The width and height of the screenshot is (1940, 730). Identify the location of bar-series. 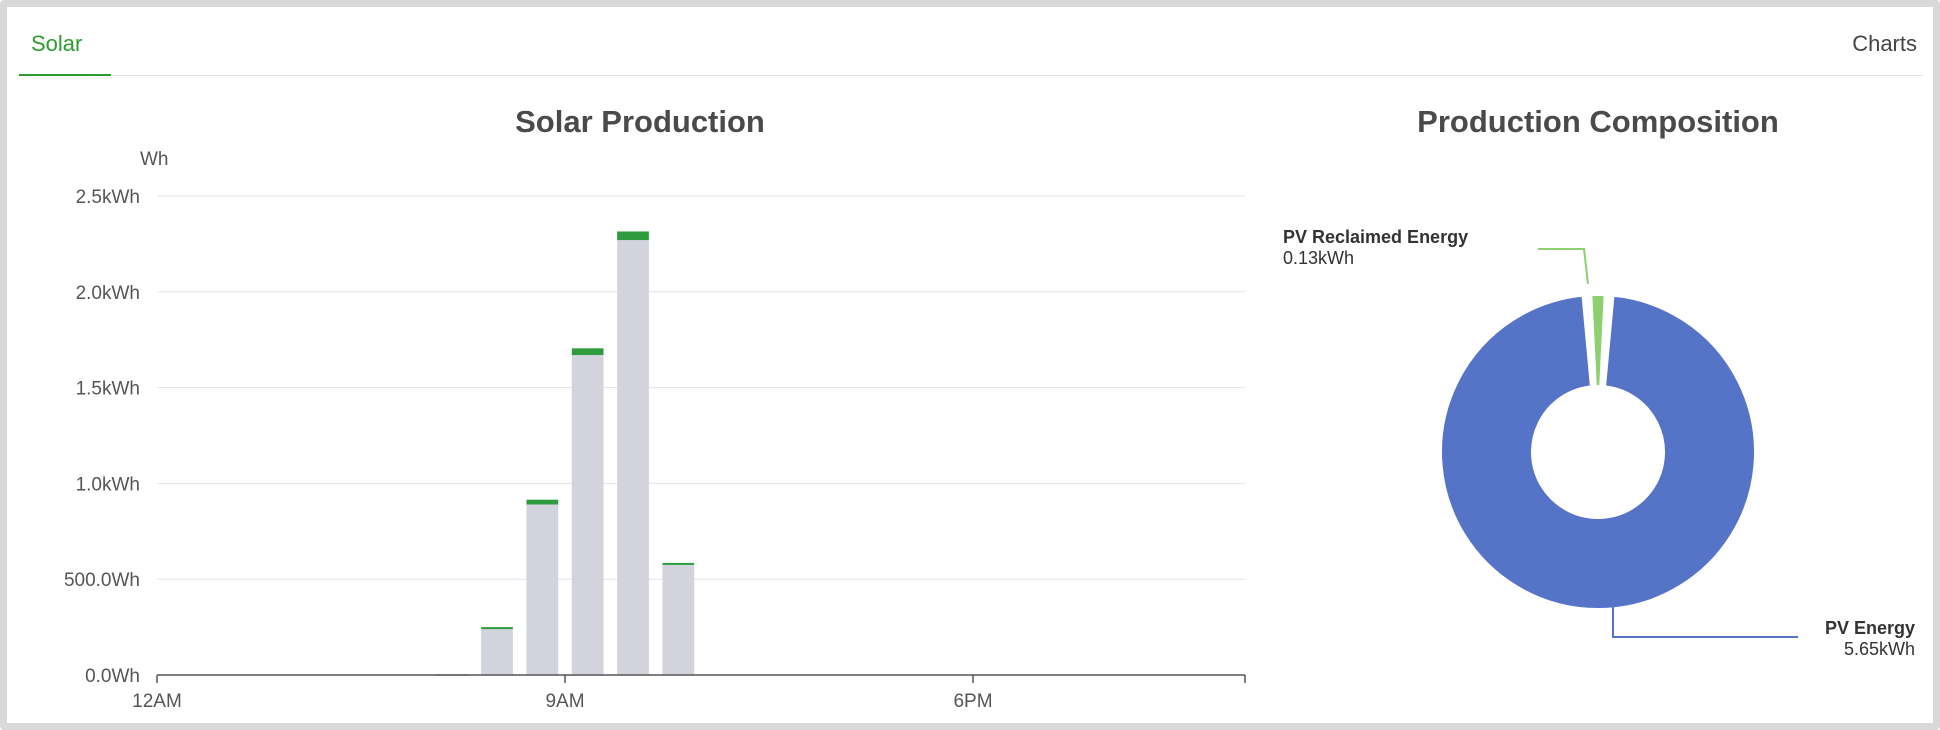
(565, 454).